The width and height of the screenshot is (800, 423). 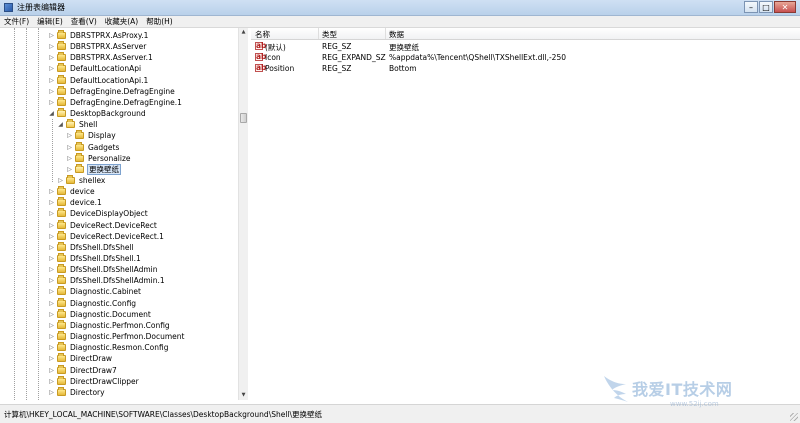 I want to click on tree-vertical-scrollbar: ▲ ▼, so click(x=243, y=214).